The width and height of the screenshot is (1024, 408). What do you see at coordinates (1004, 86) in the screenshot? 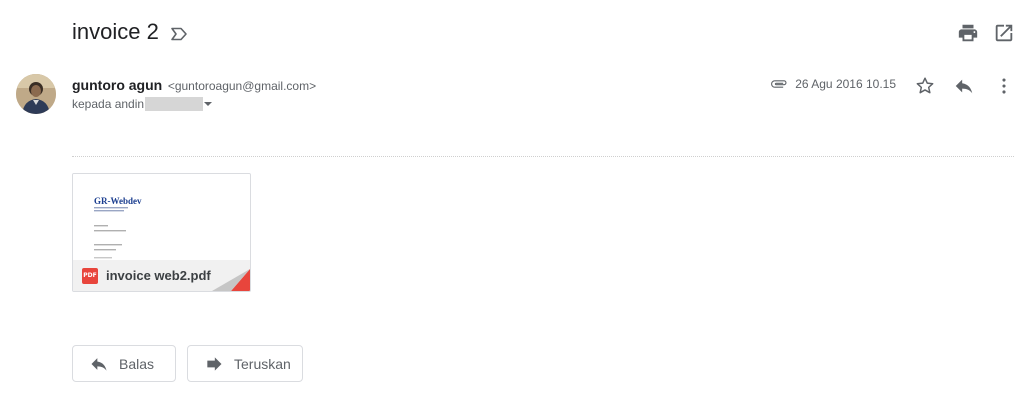
I see `more-vert-icon` at bounding box center [1004, 86].